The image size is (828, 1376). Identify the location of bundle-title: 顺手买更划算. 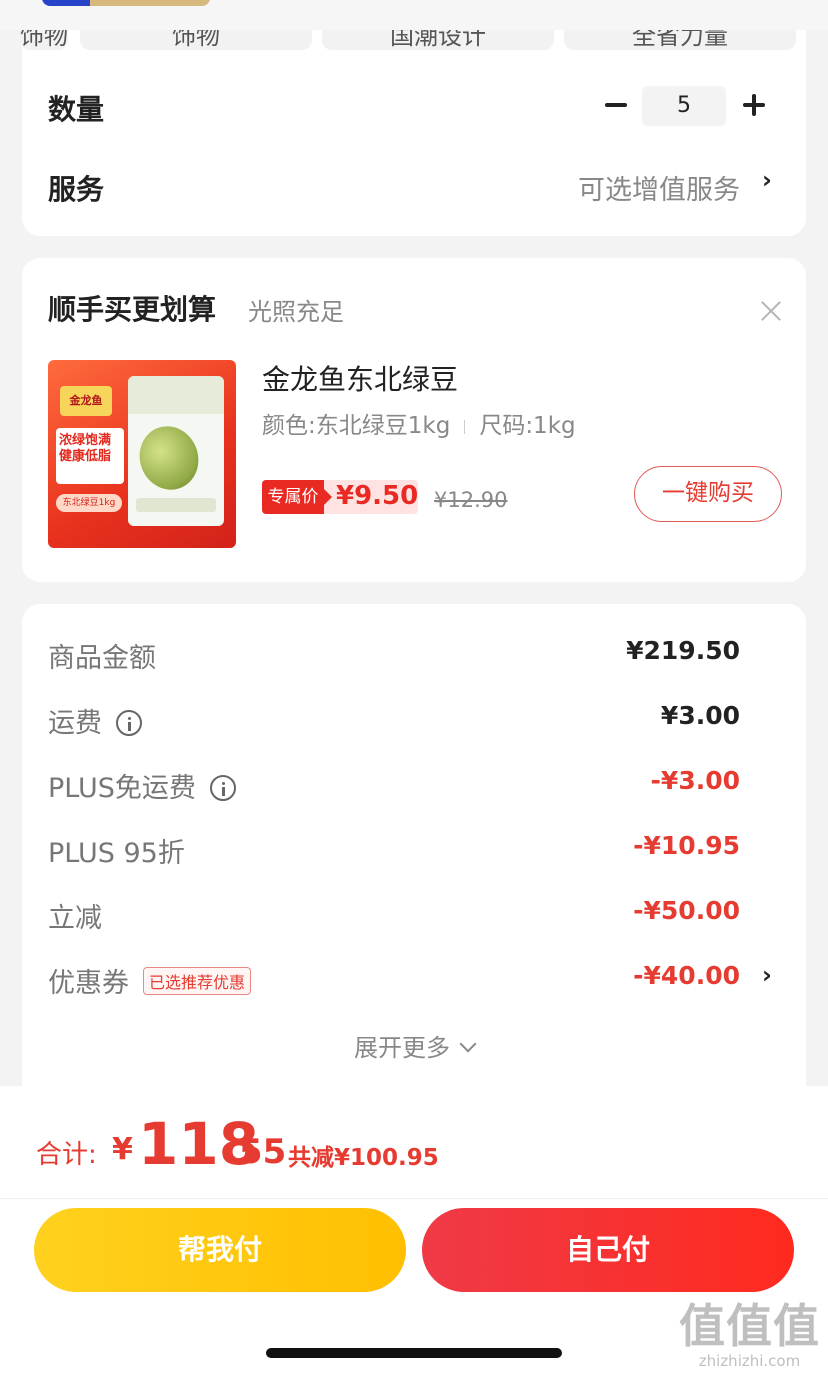
(132, 309).